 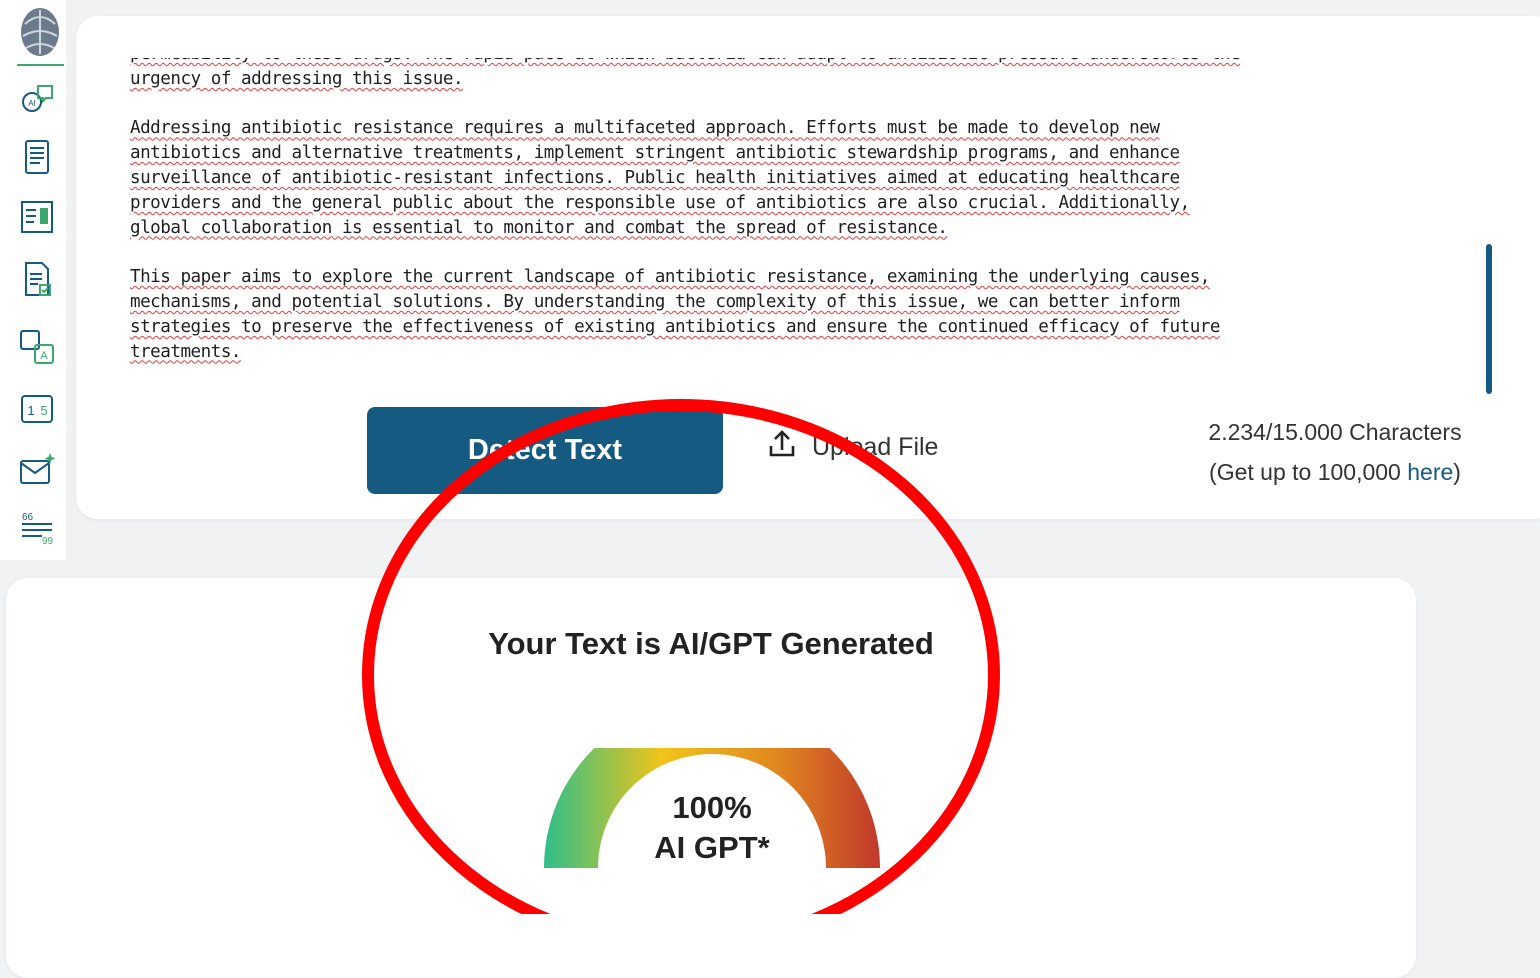 I want to click on detect-text-button: Detect Text, so click(x=545, y=450).